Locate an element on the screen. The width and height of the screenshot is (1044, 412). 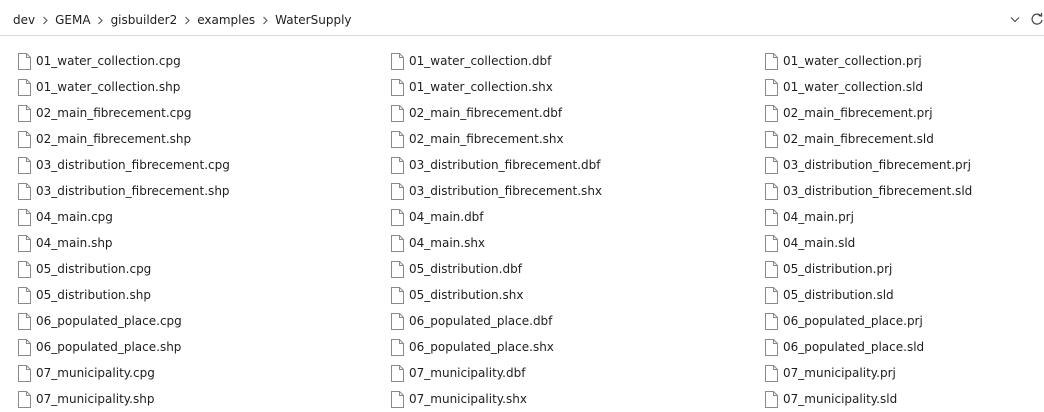
file-item: 06_populated_place.prj is located at coordinates (868, 321).